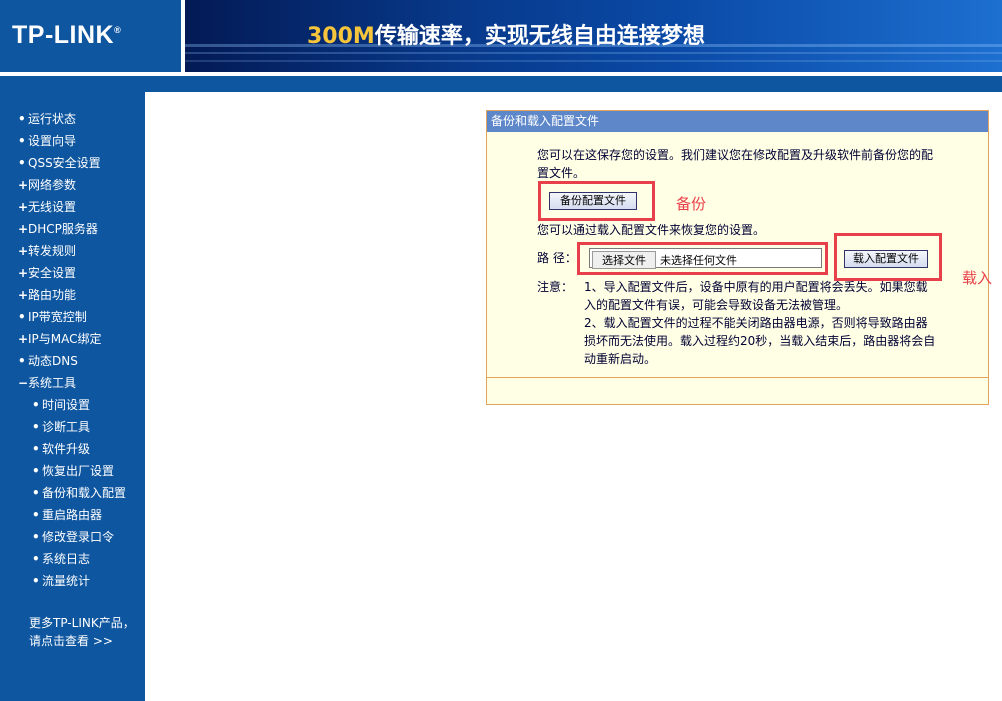 Image resolution: width=1002 pixels, height=701 pixels. I want to click on tp-link-logo: TP-LINK®, so click(66, 35).